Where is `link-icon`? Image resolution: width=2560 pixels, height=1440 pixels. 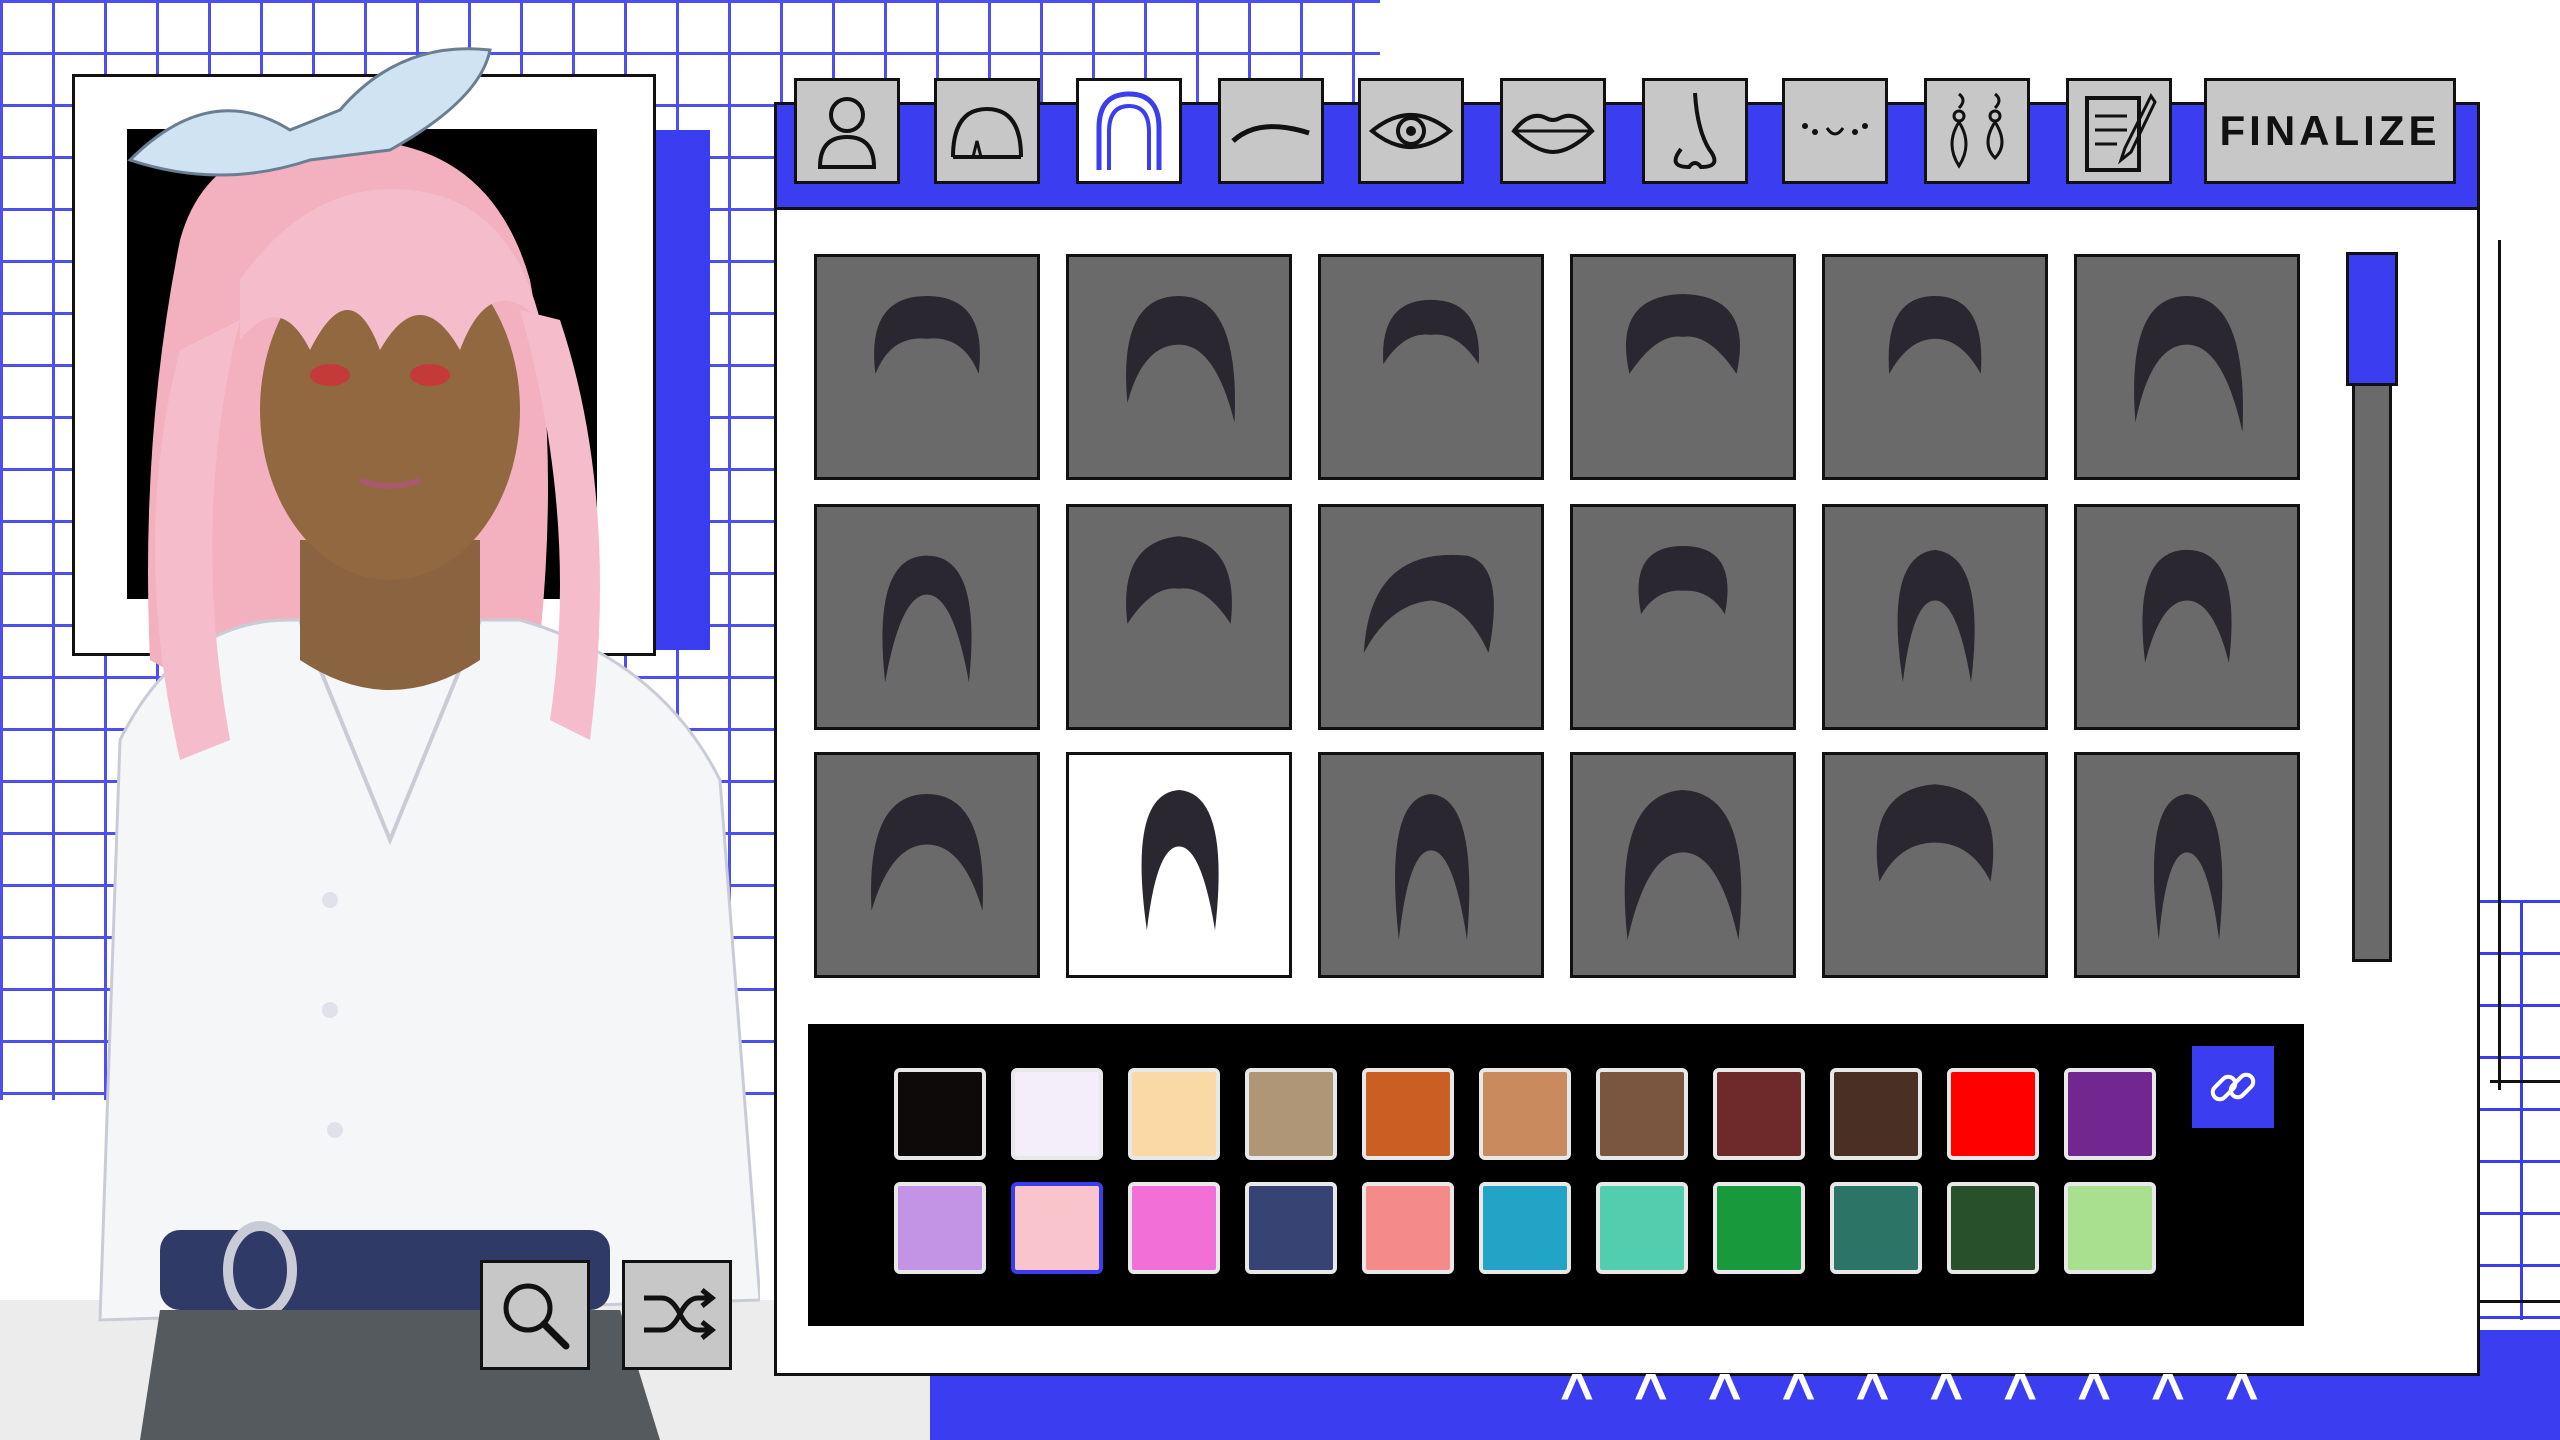
link-icon is located at coordinates (2233, 1087).